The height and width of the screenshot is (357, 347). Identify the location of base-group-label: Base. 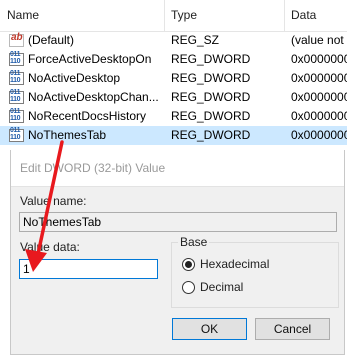
(194, 242).